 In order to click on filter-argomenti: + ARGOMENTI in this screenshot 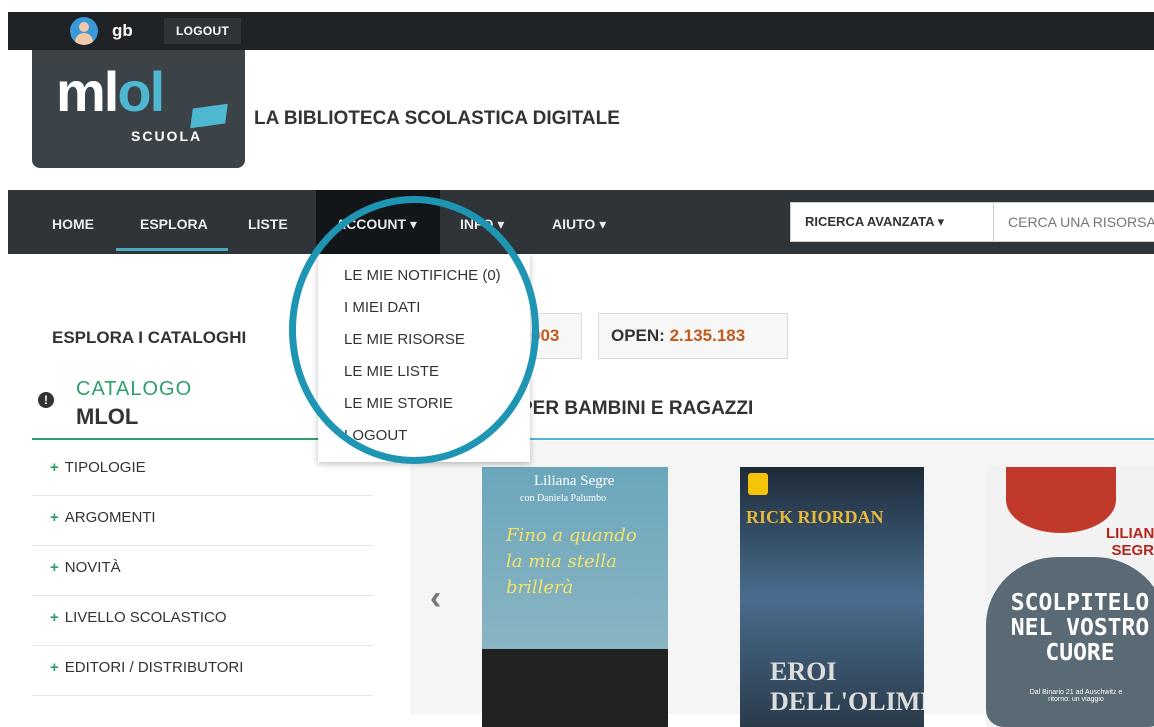, I will do `click(202, 521)`.